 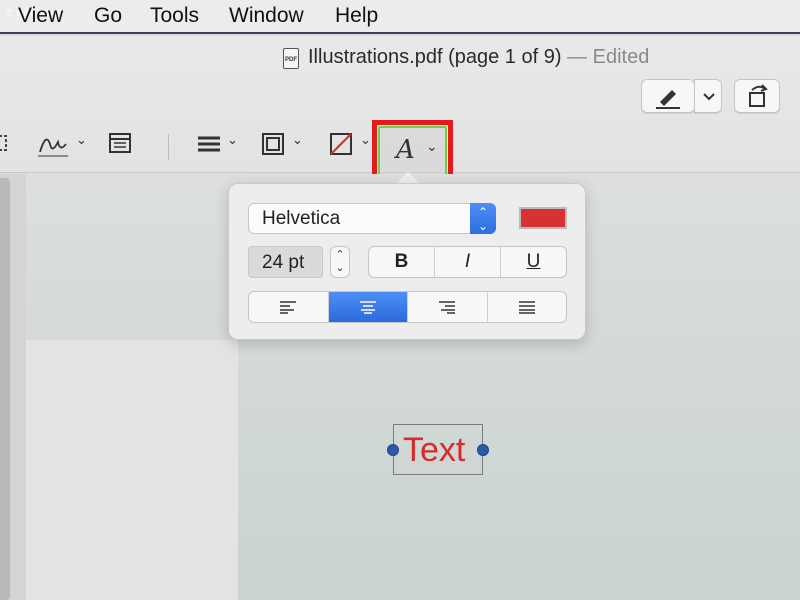 What do you see at coordinates (168, 147) in the screenshot?
I see `toolbar-divider` at bounding box center [168, 147].